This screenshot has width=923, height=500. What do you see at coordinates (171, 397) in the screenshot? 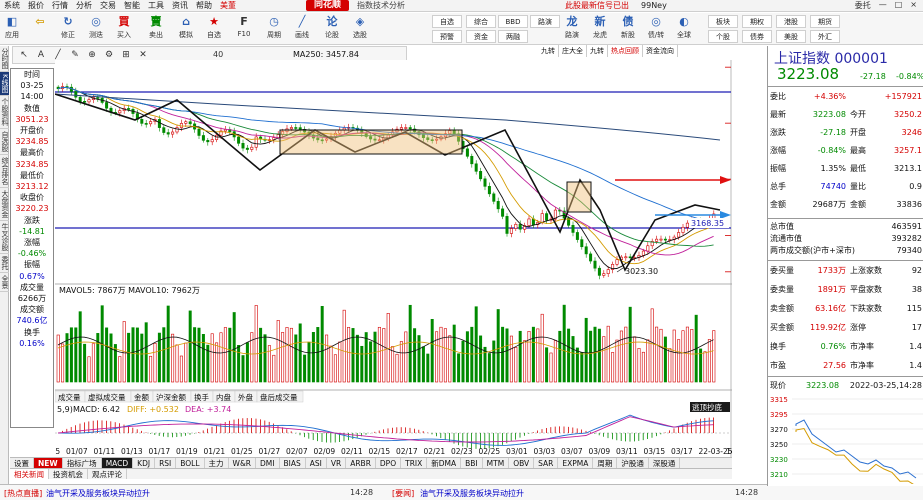
I see `volume-tab-3: 沪深金额` at bounding box center [171, 397].